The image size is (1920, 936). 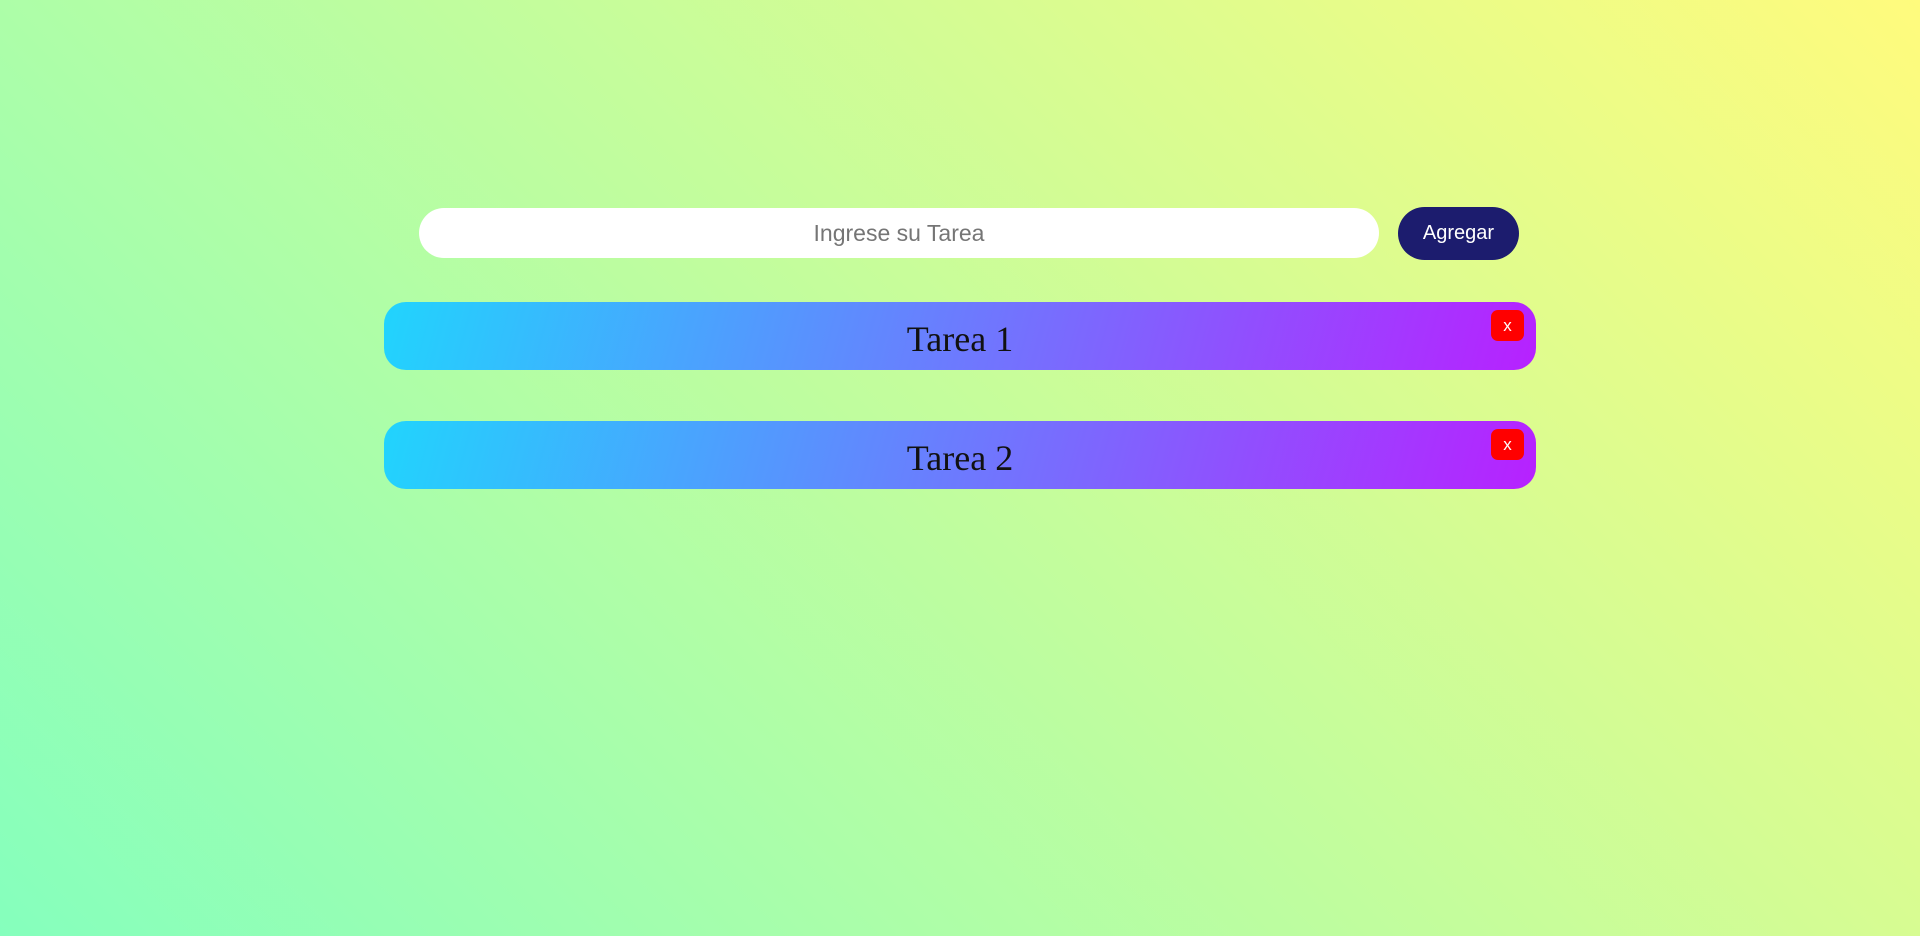 What do you see at coordinates (960, 458) in the screenshot?
I see `task-text: Tarea 2` at bounding box center [960, 458].